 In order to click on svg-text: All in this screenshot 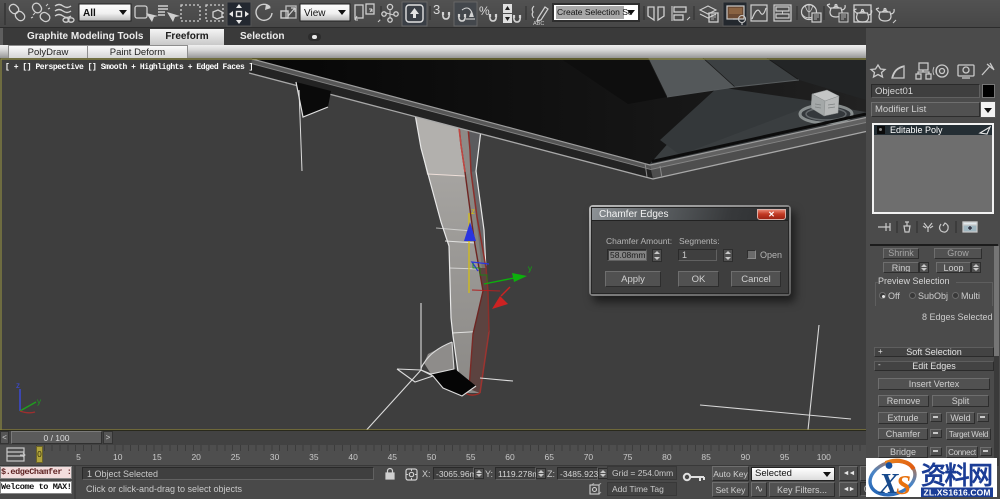, I will do `click(89, 13)`.